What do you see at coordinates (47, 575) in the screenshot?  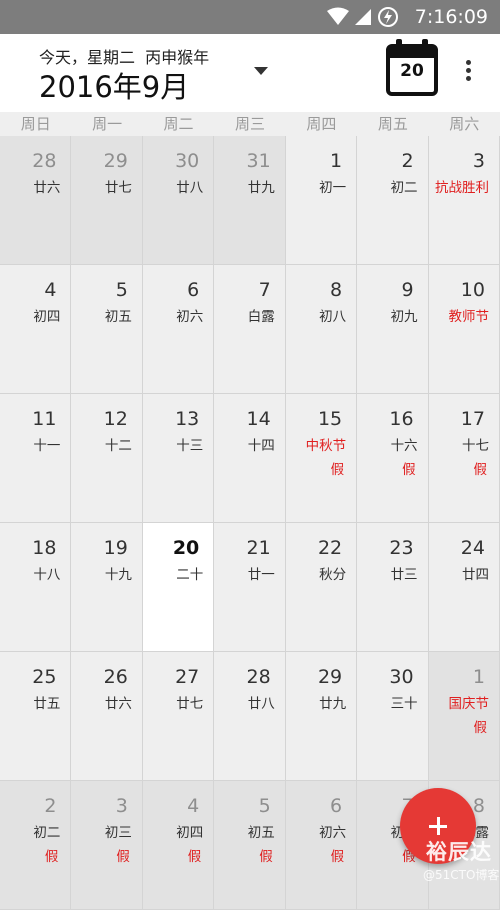 I see `lunar-label: 十八` at bounding box center [47, 575].